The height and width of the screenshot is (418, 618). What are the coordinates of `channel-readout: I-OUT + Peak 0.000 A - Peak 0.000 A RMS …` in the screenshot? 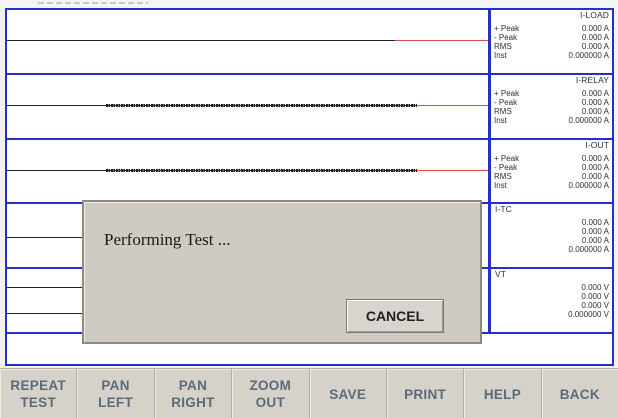 It's located at (550, 171).